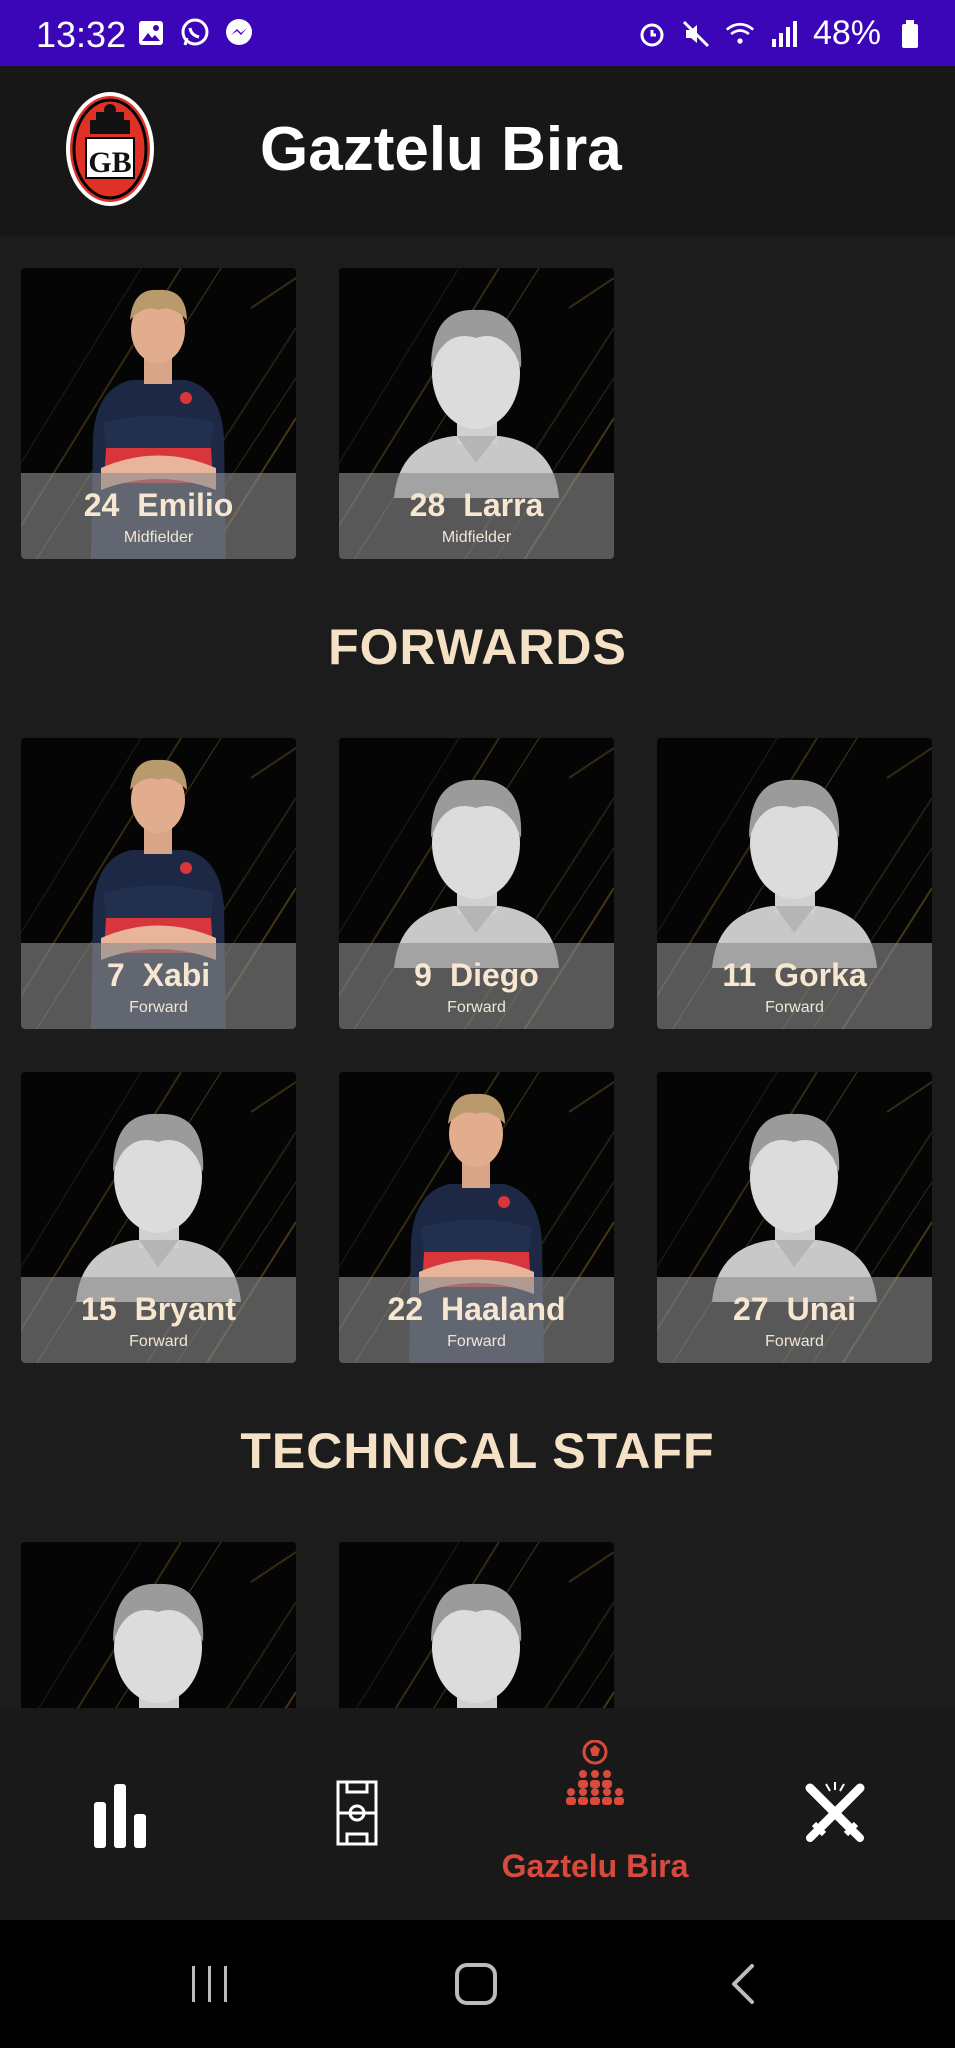 This screenshot has width=955, height=2048. I want to click on player-info-bar: 28 Larra Midfielder, so click(476, 516).